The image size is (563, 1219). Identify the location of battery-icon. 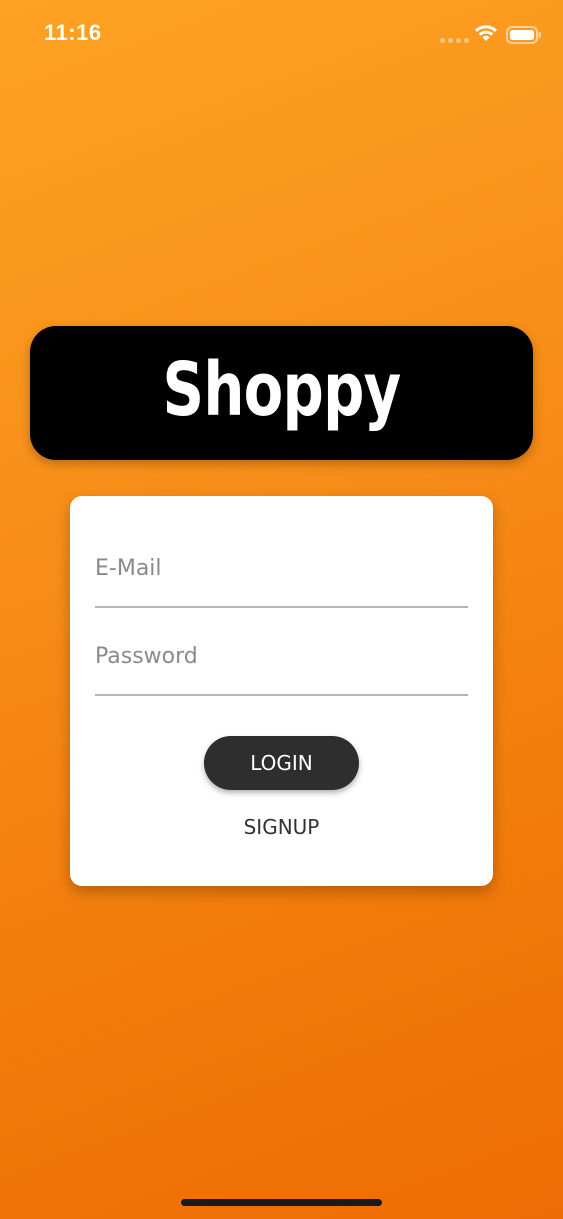
(523, 35).